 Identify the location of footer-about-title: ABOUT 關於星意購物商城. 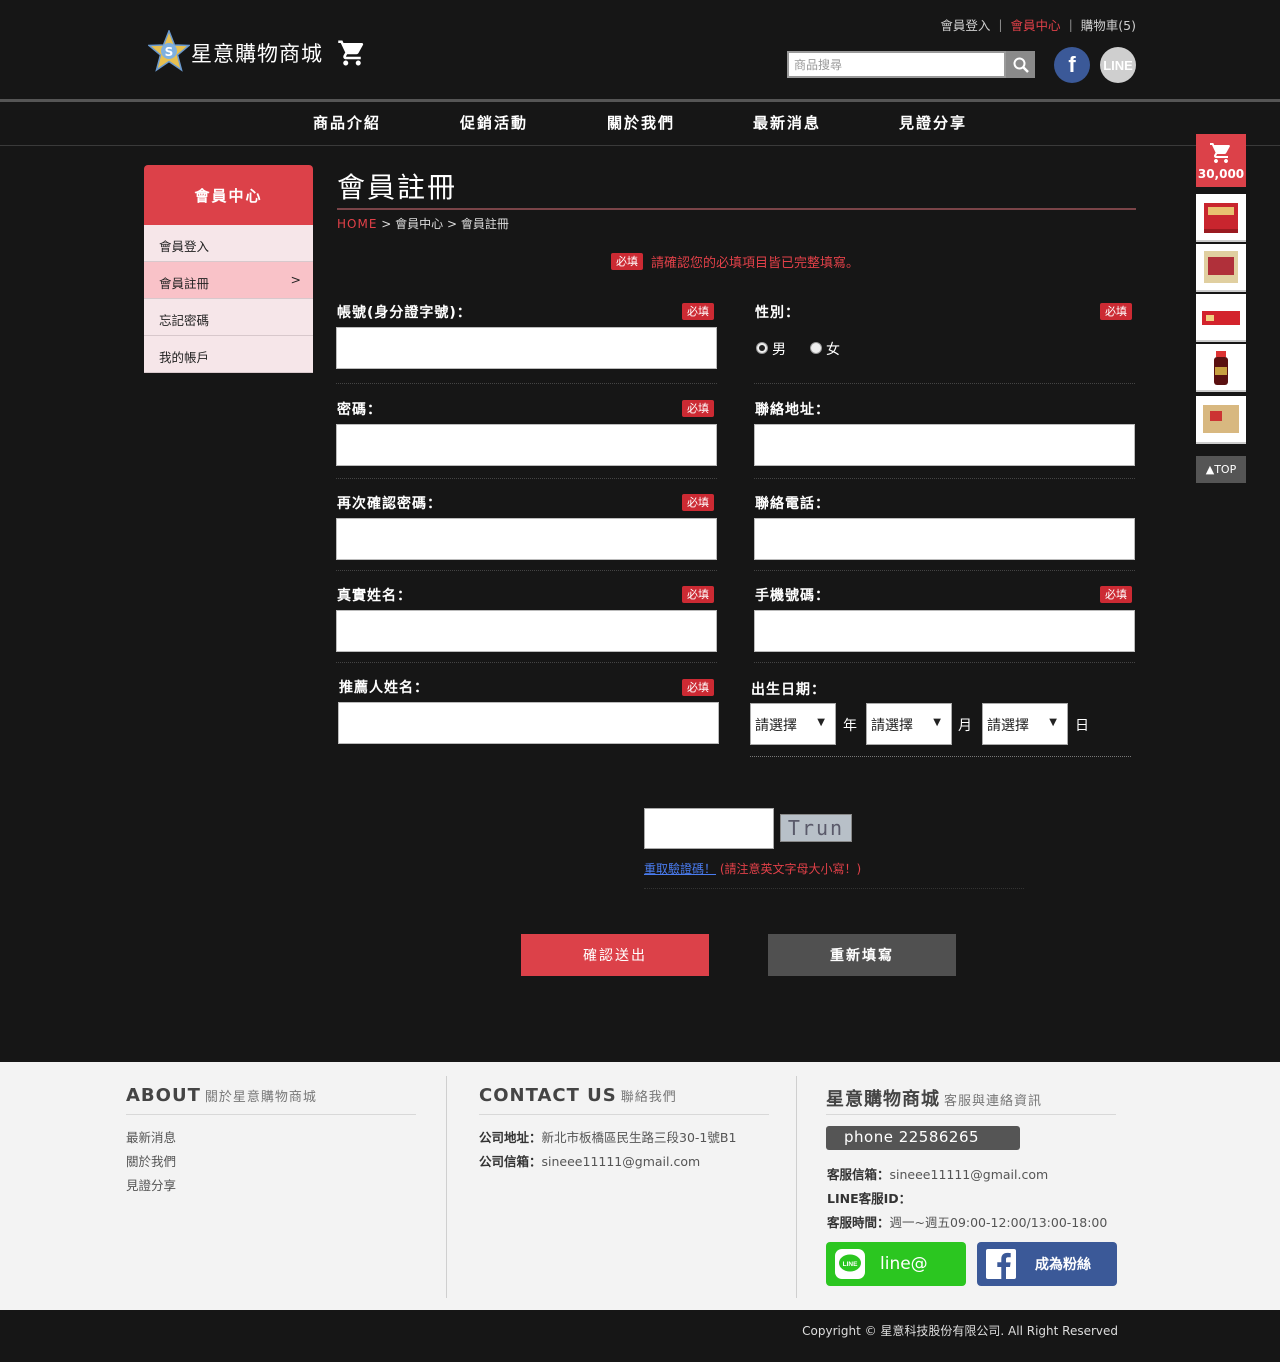
(221, 1095).